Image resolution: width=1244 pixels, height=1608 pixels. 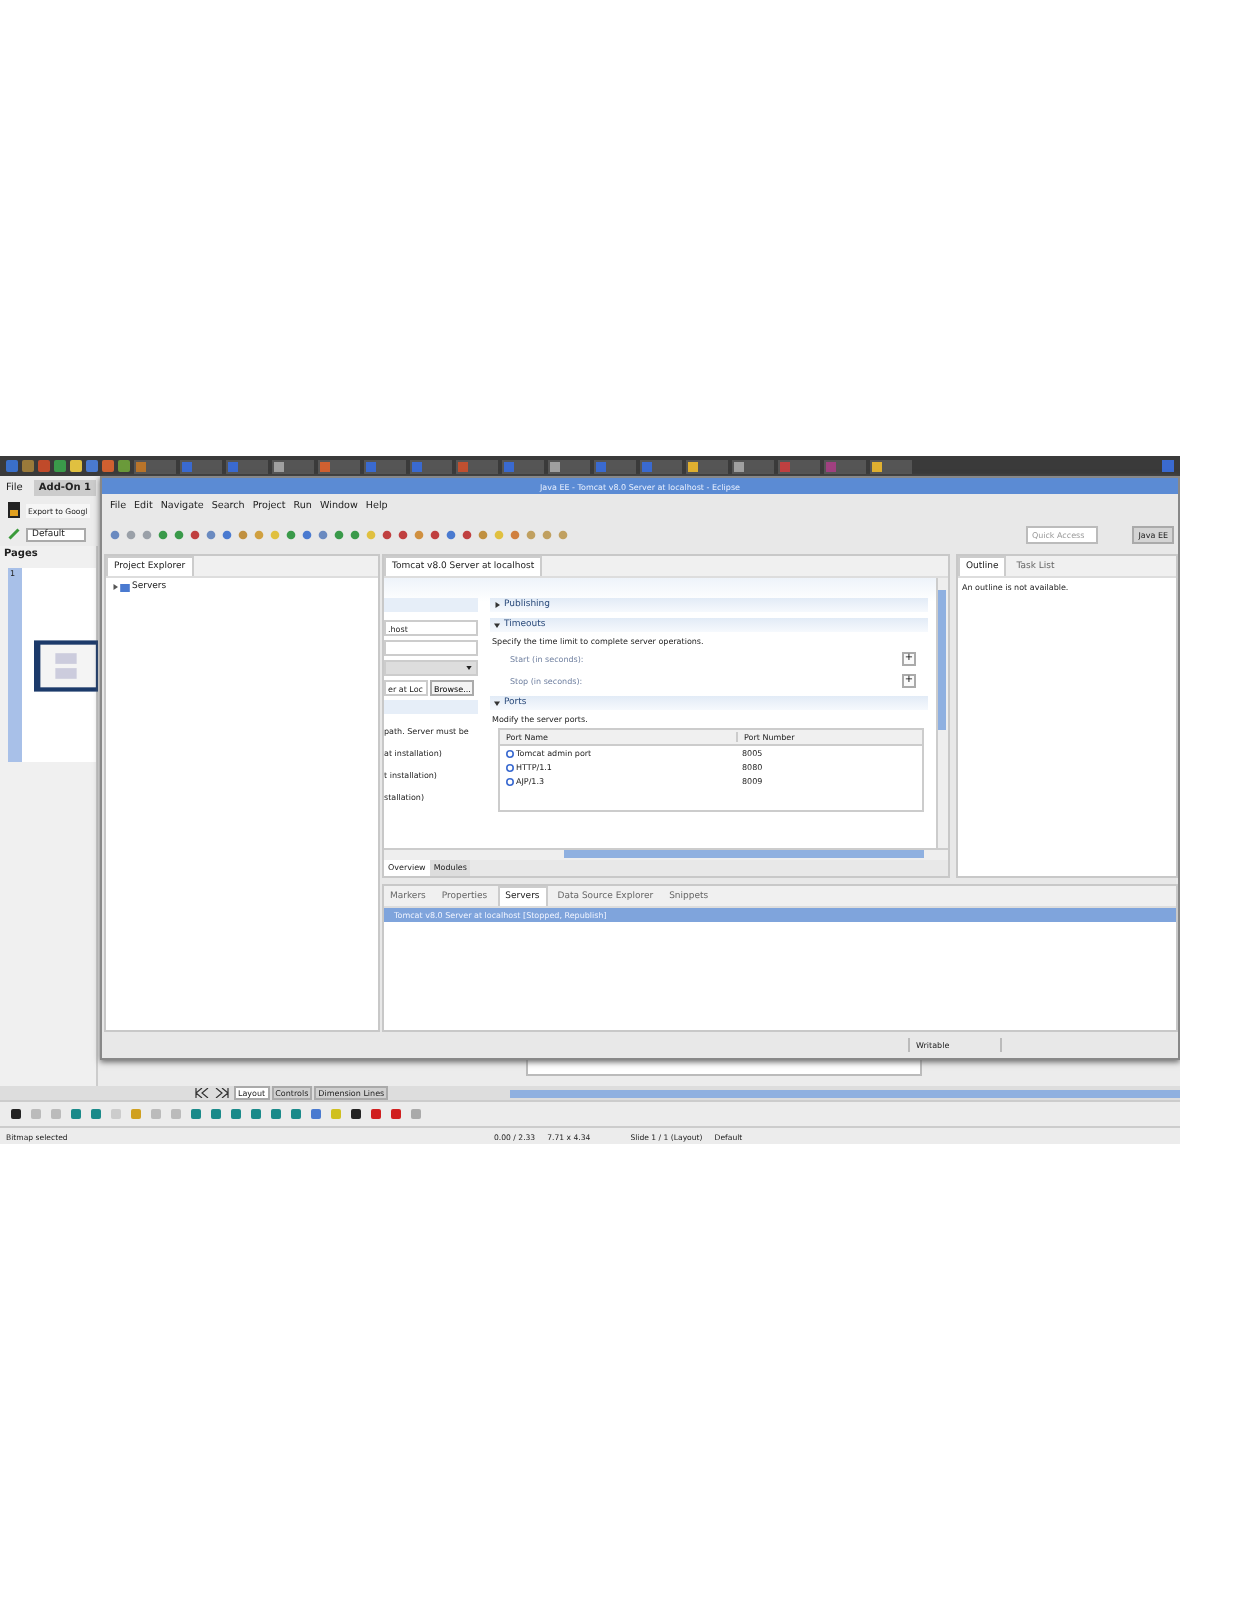 What do you see at coordinates (431, 648) in the screenshot?
I see `text-field` at bounding box center [431, 648].